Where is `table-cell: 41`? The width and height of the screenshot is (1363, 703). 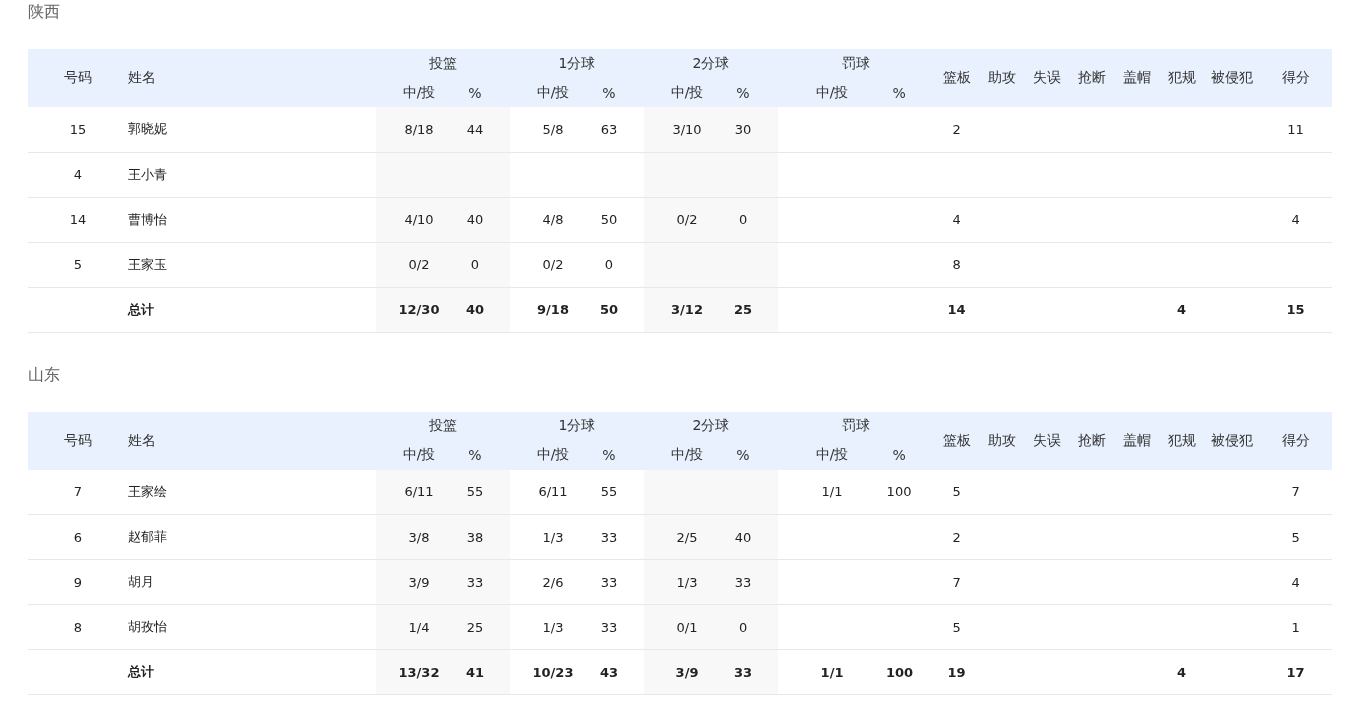 table-cell: 41 is located at coordinates (486, 672).